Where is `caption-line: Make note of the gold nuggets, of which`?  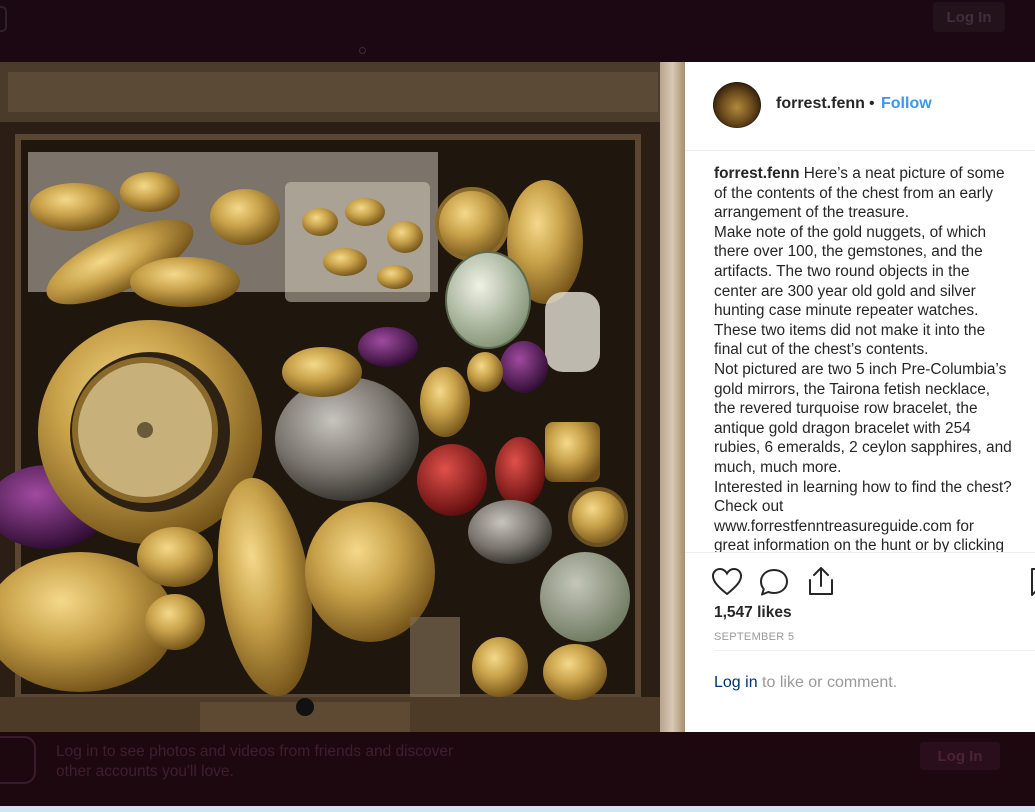 caption-line: Make note of the gold nuggets, of which is located at coordinates (850, 232).